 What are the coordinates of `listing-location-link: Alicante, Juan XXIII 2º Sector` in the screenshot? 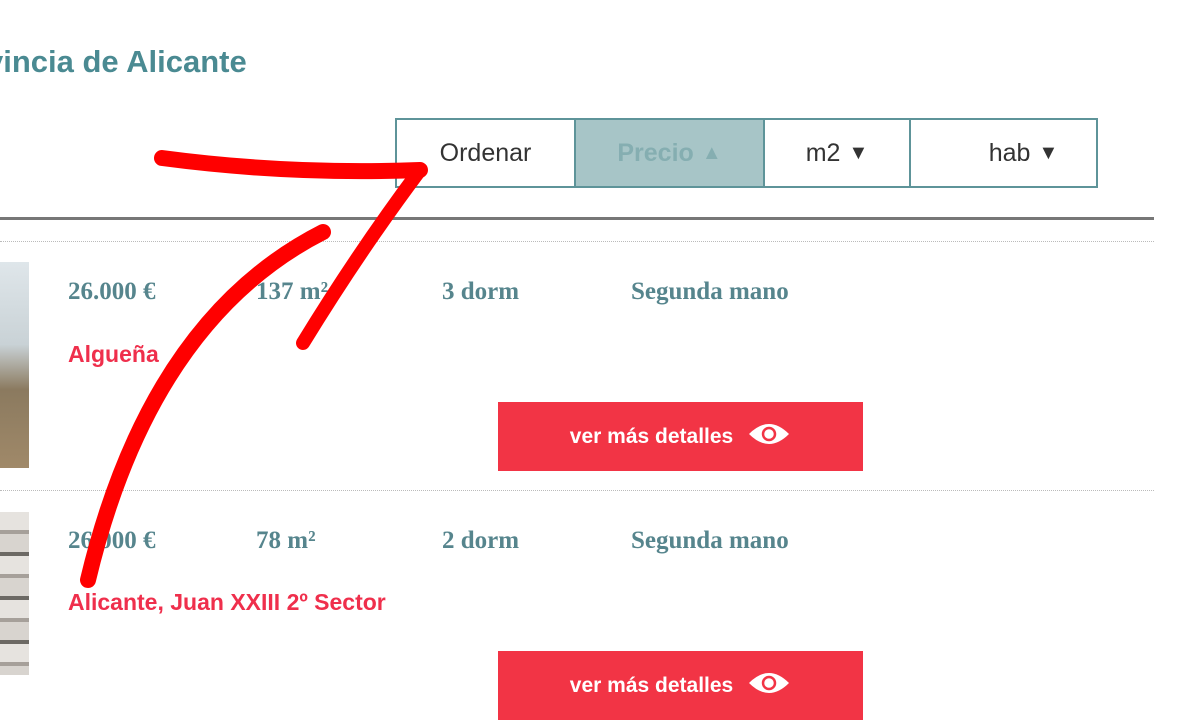 It's located at (227, 602).